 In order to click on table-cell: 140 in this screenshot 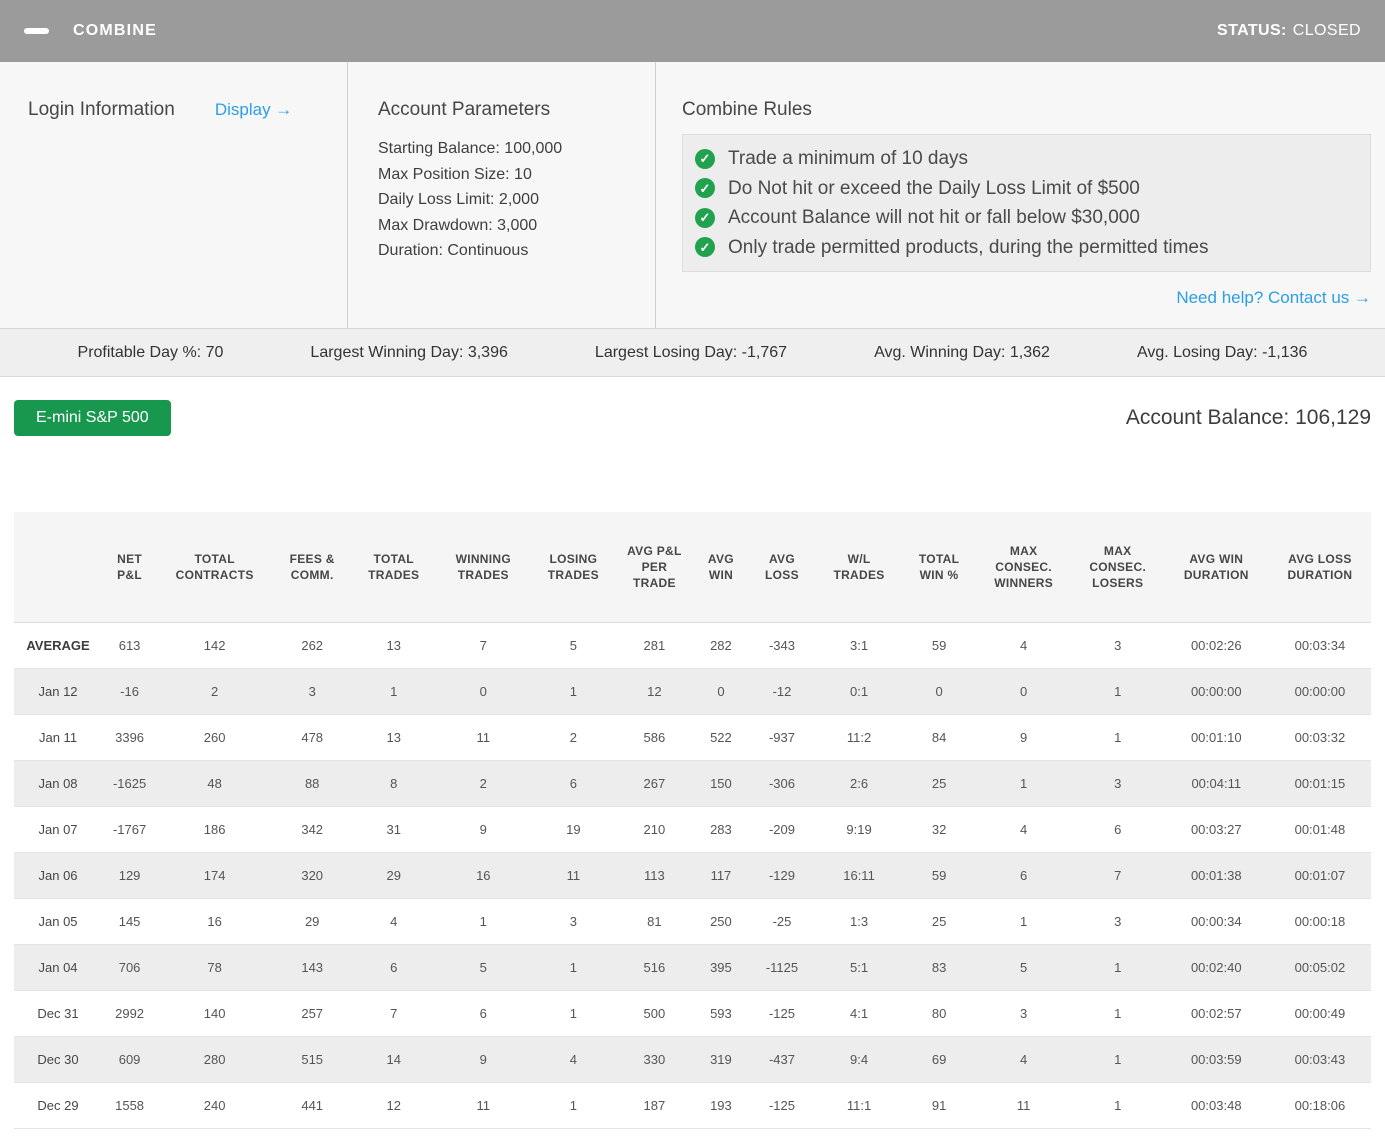, I will do `click(215, 1013)`.